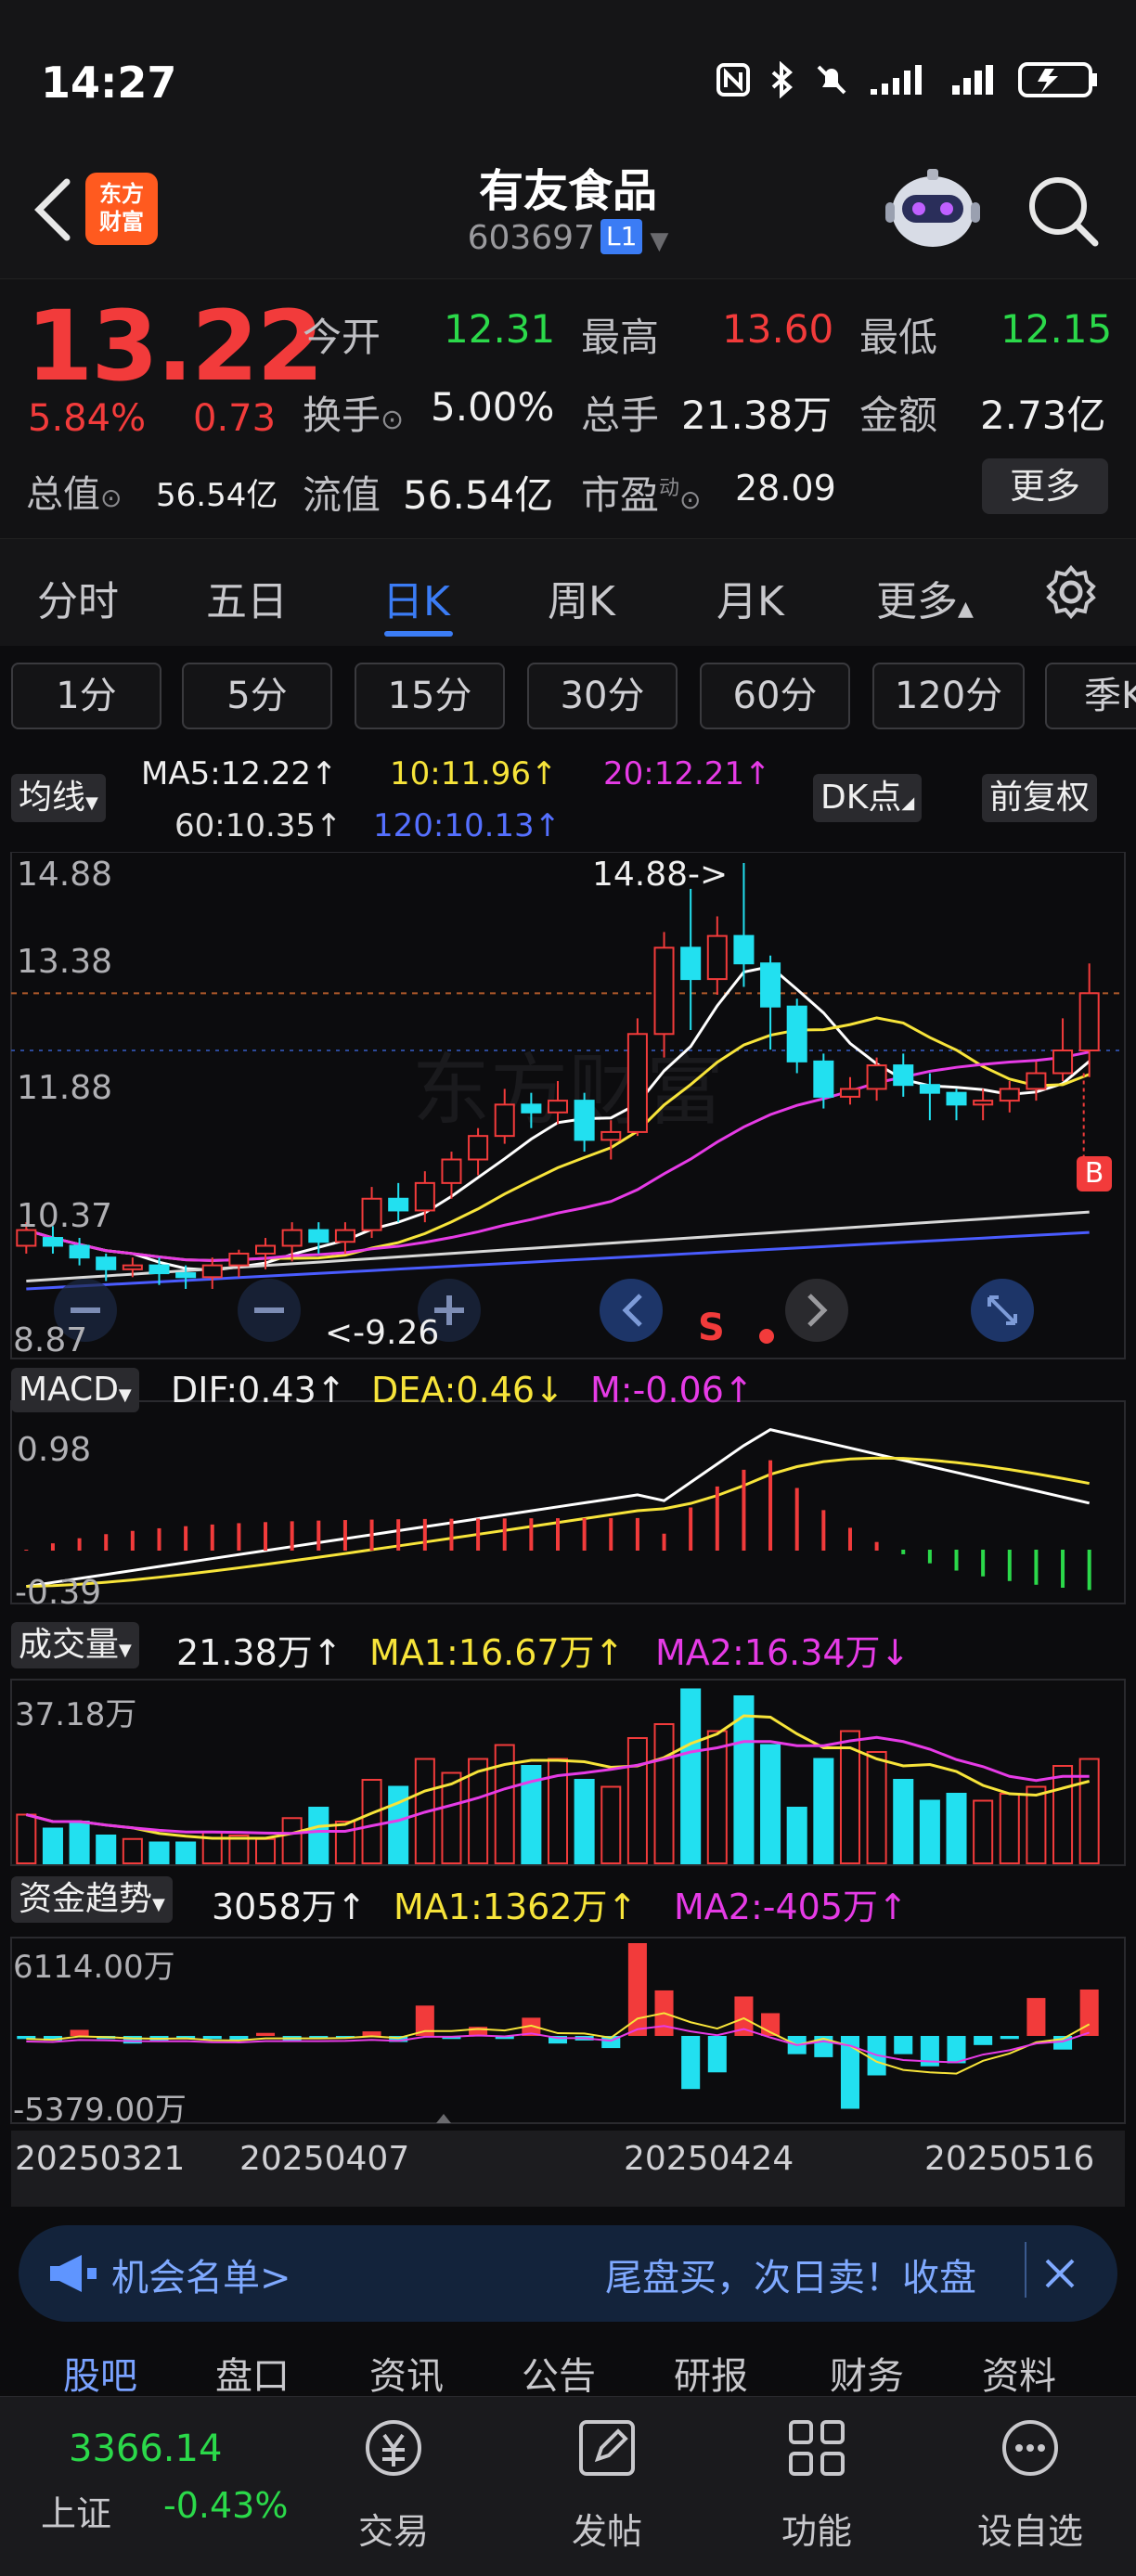 This screenshot has height=2576, width=1136. What do you see at coordinates (252, 2373) in the screenshot?
I see `tab-pankou: 盘口` at bounding box center [252, 2373].